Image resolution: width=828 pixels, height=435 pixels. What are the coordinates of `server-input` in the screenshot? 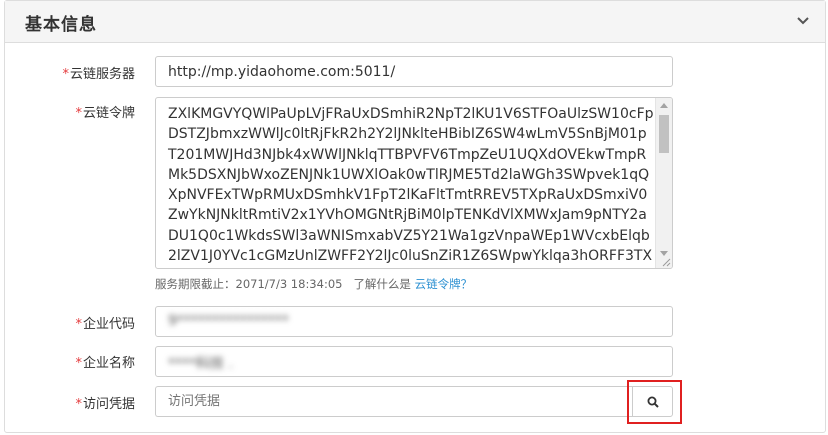 It's located at (414, 71).